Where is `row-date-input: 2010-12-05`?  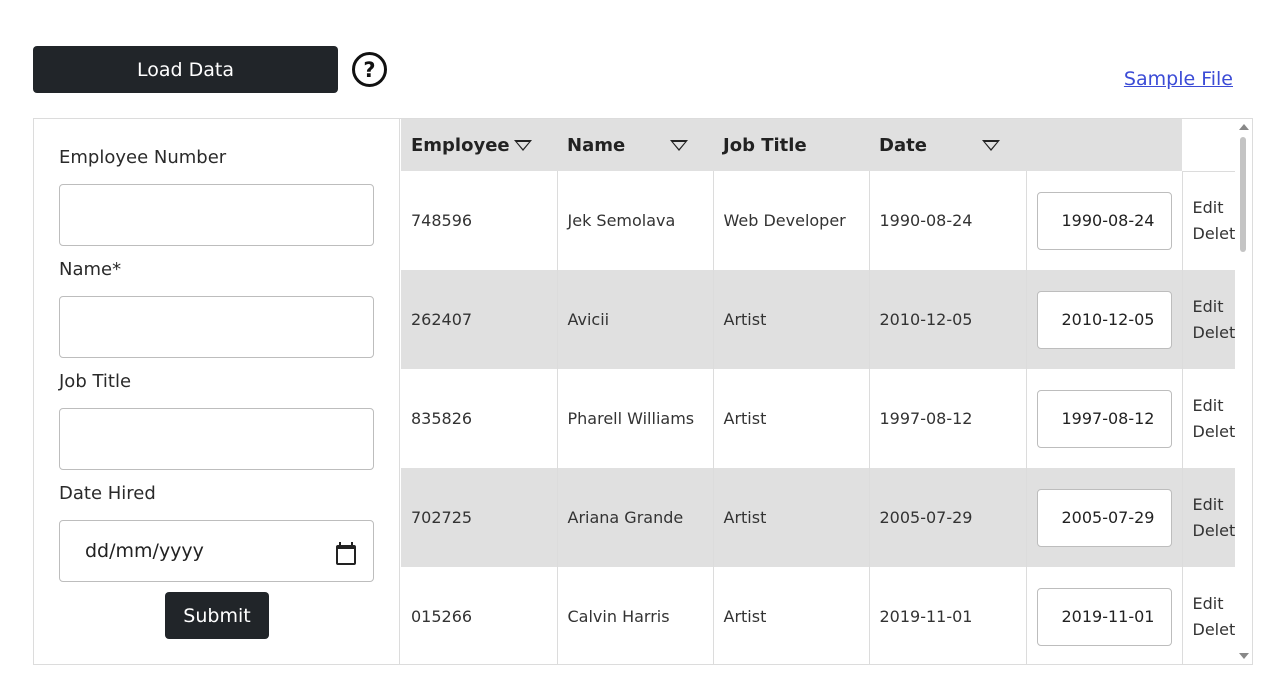 row-date-input: 2010-12-05 is located at coordinates (1104, 319).